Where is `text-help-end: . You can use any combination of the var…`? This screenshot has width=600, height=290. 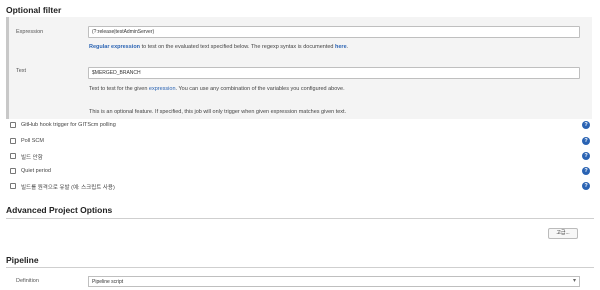 text-help-end: . You can use any combination of the var… is located at coordinates (260, 89).